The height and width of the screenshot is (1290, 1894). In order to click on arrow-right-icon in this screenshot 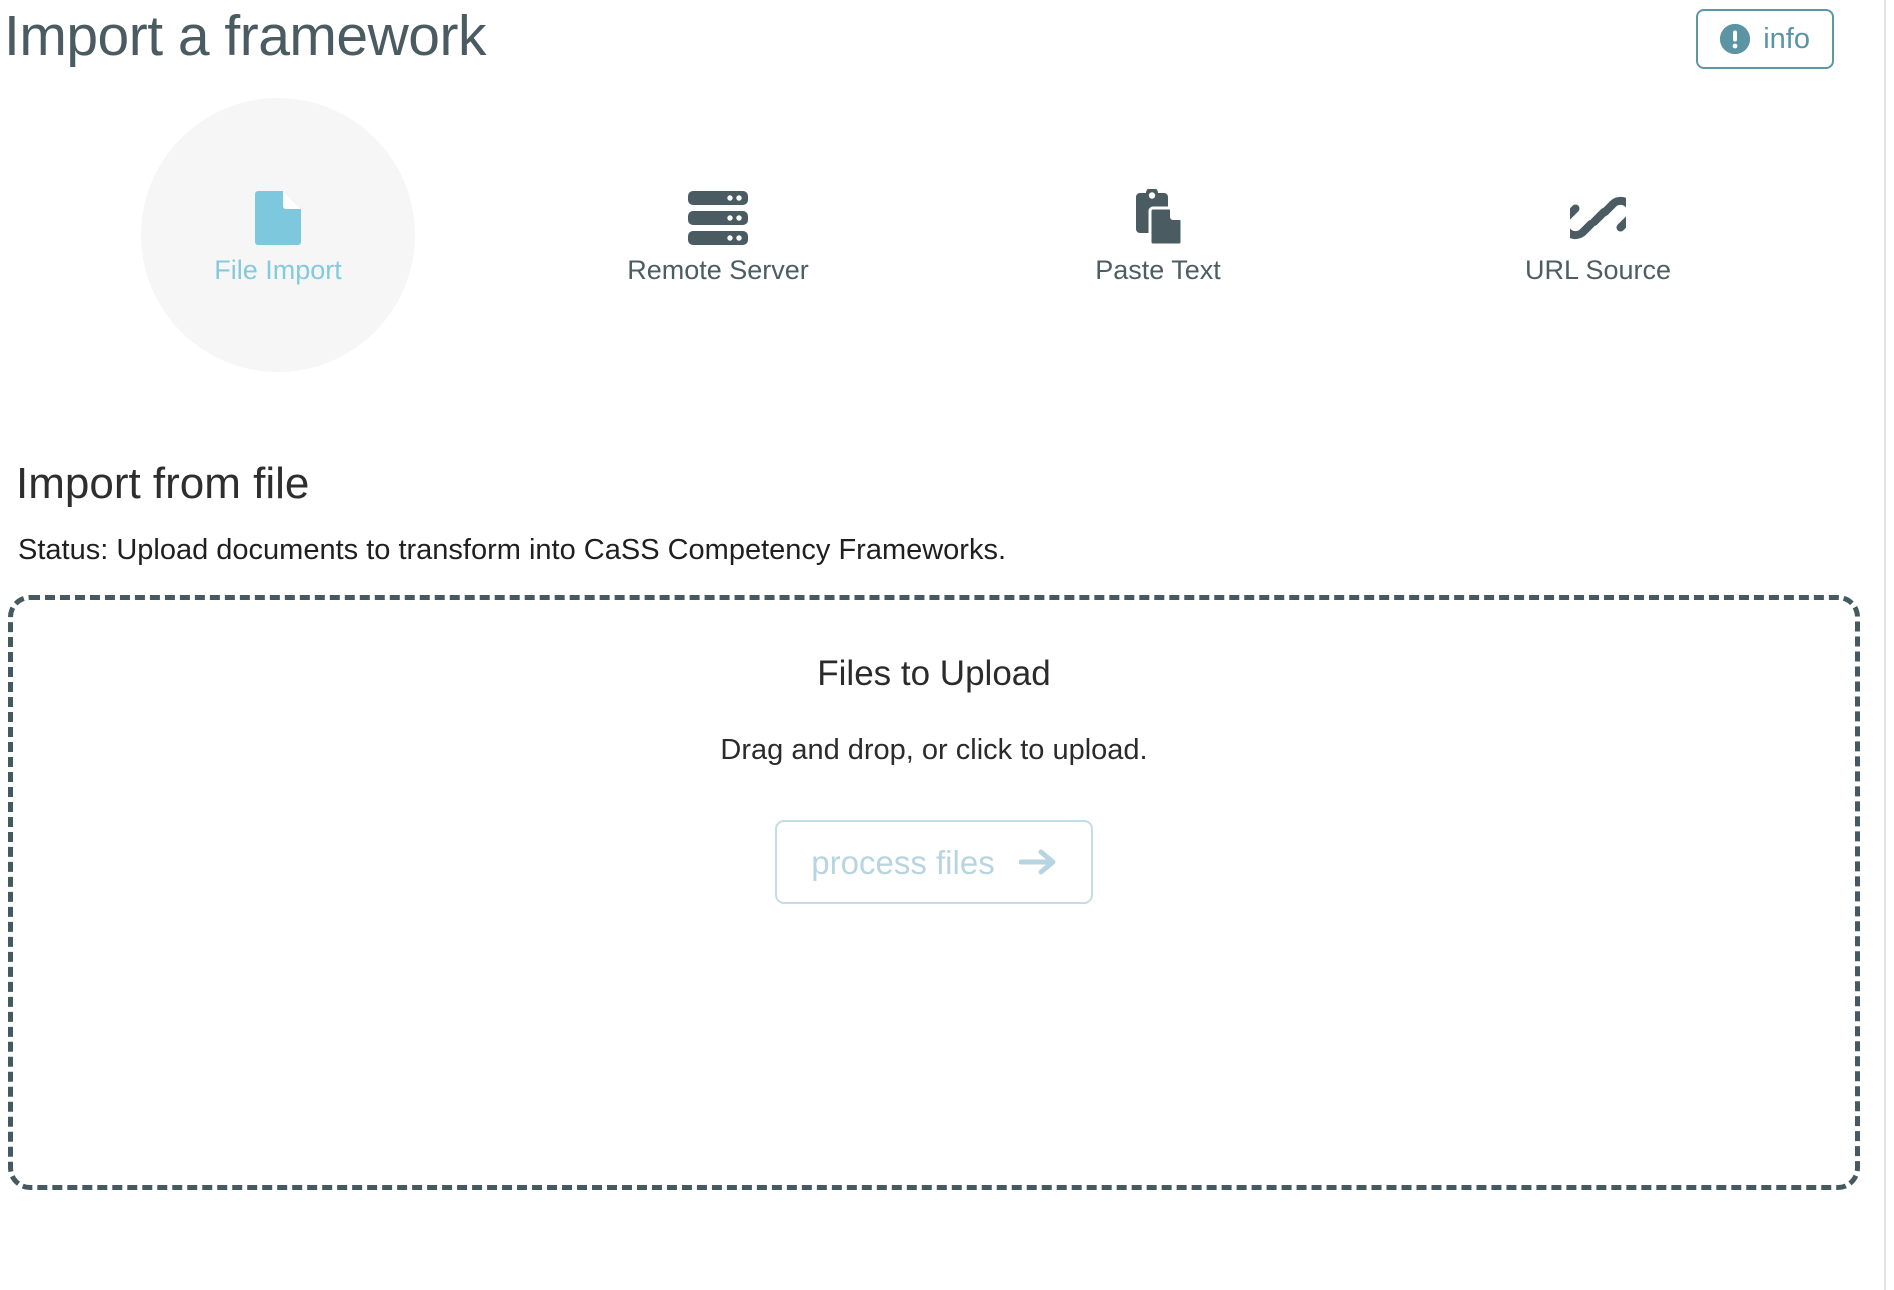, I will do `click(1037, 862)`.